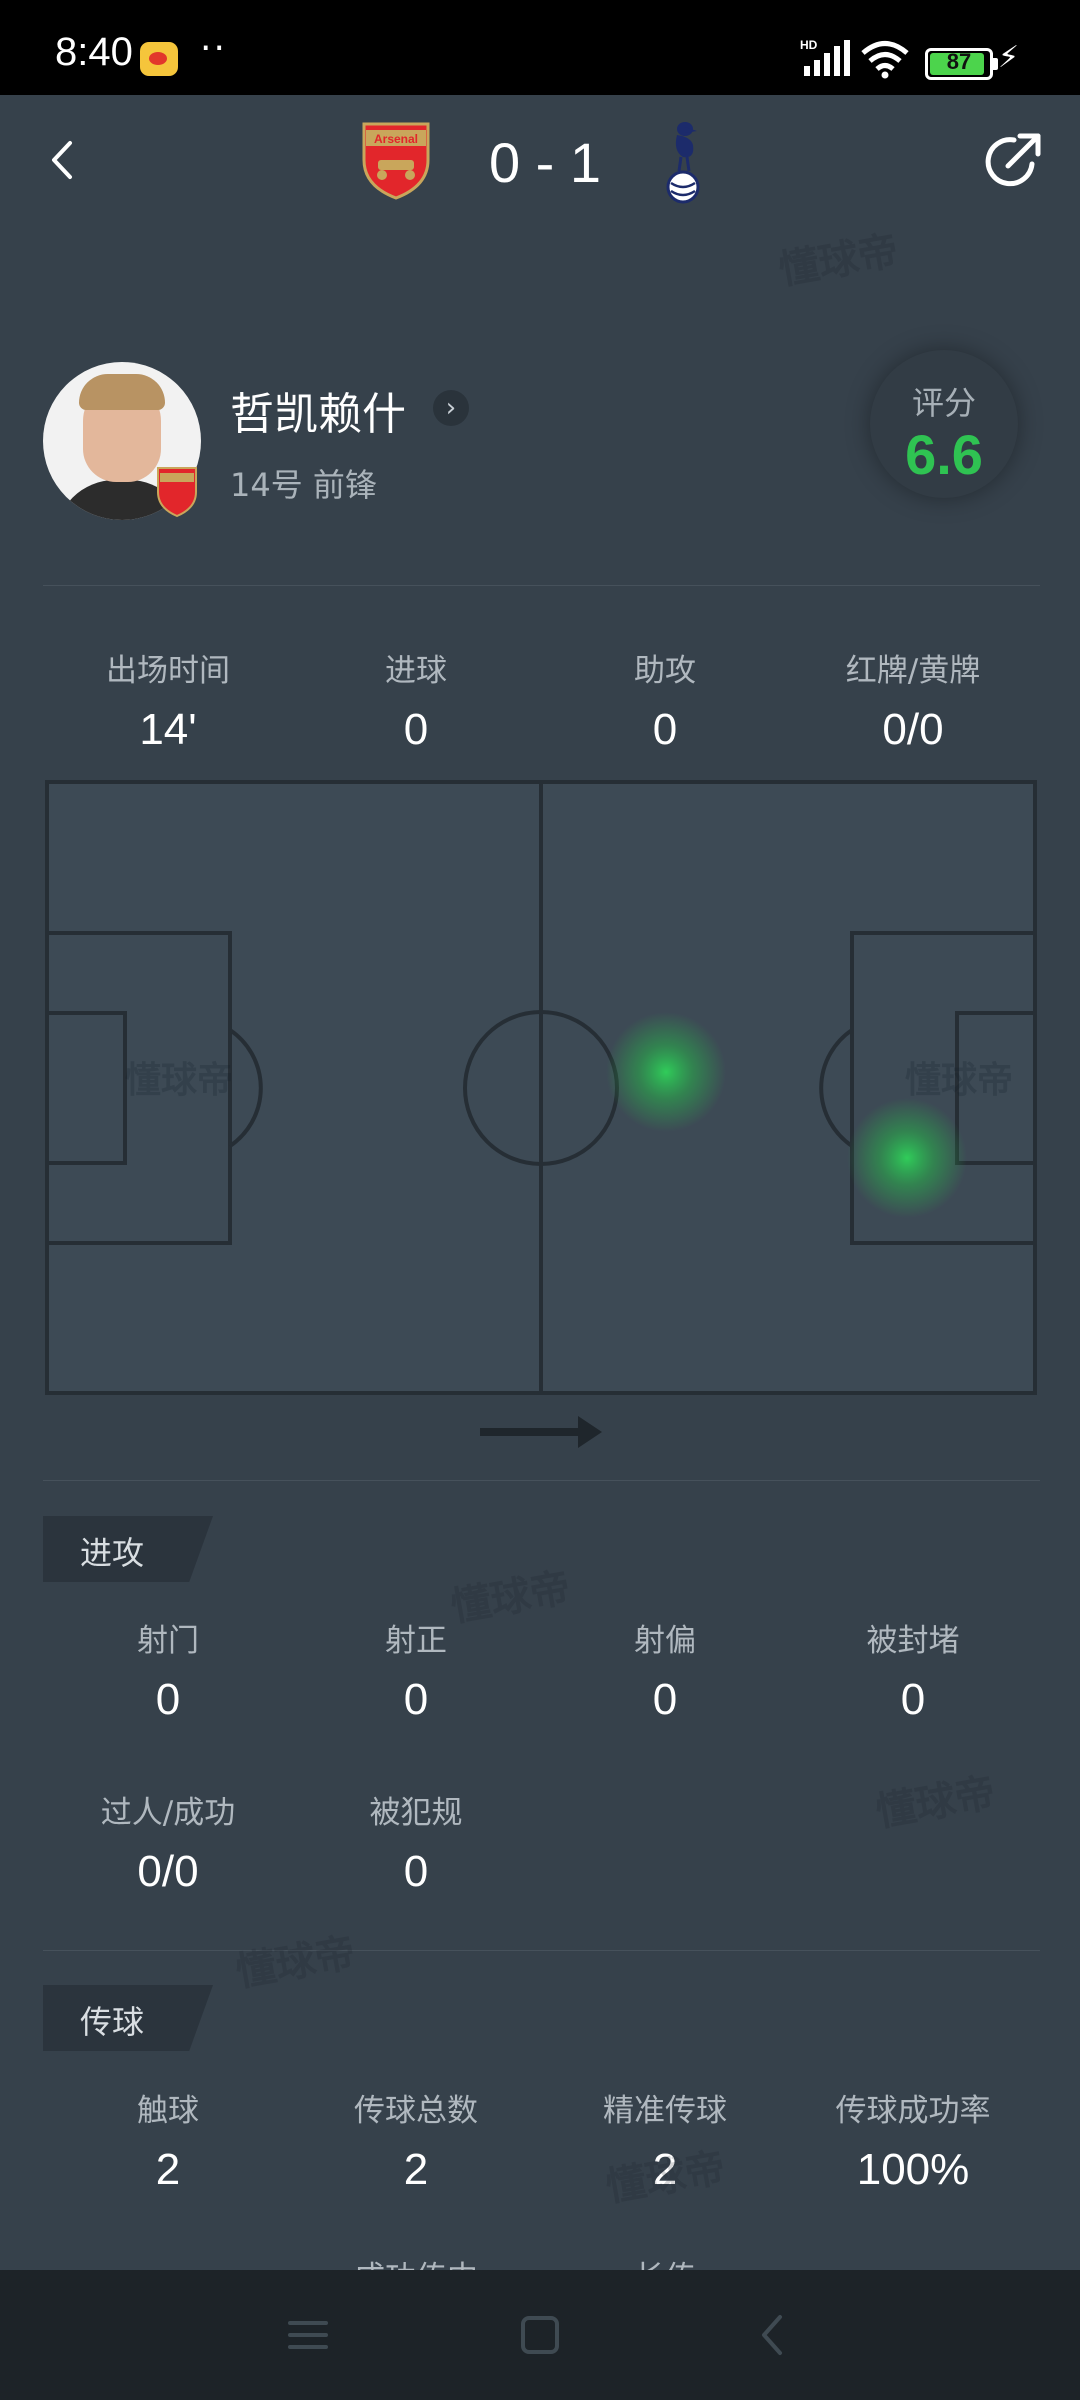  Describe the element at coordinates (396, 139) in the screenshot. I see `arsenal-badge-text: Arsenal` at that location.